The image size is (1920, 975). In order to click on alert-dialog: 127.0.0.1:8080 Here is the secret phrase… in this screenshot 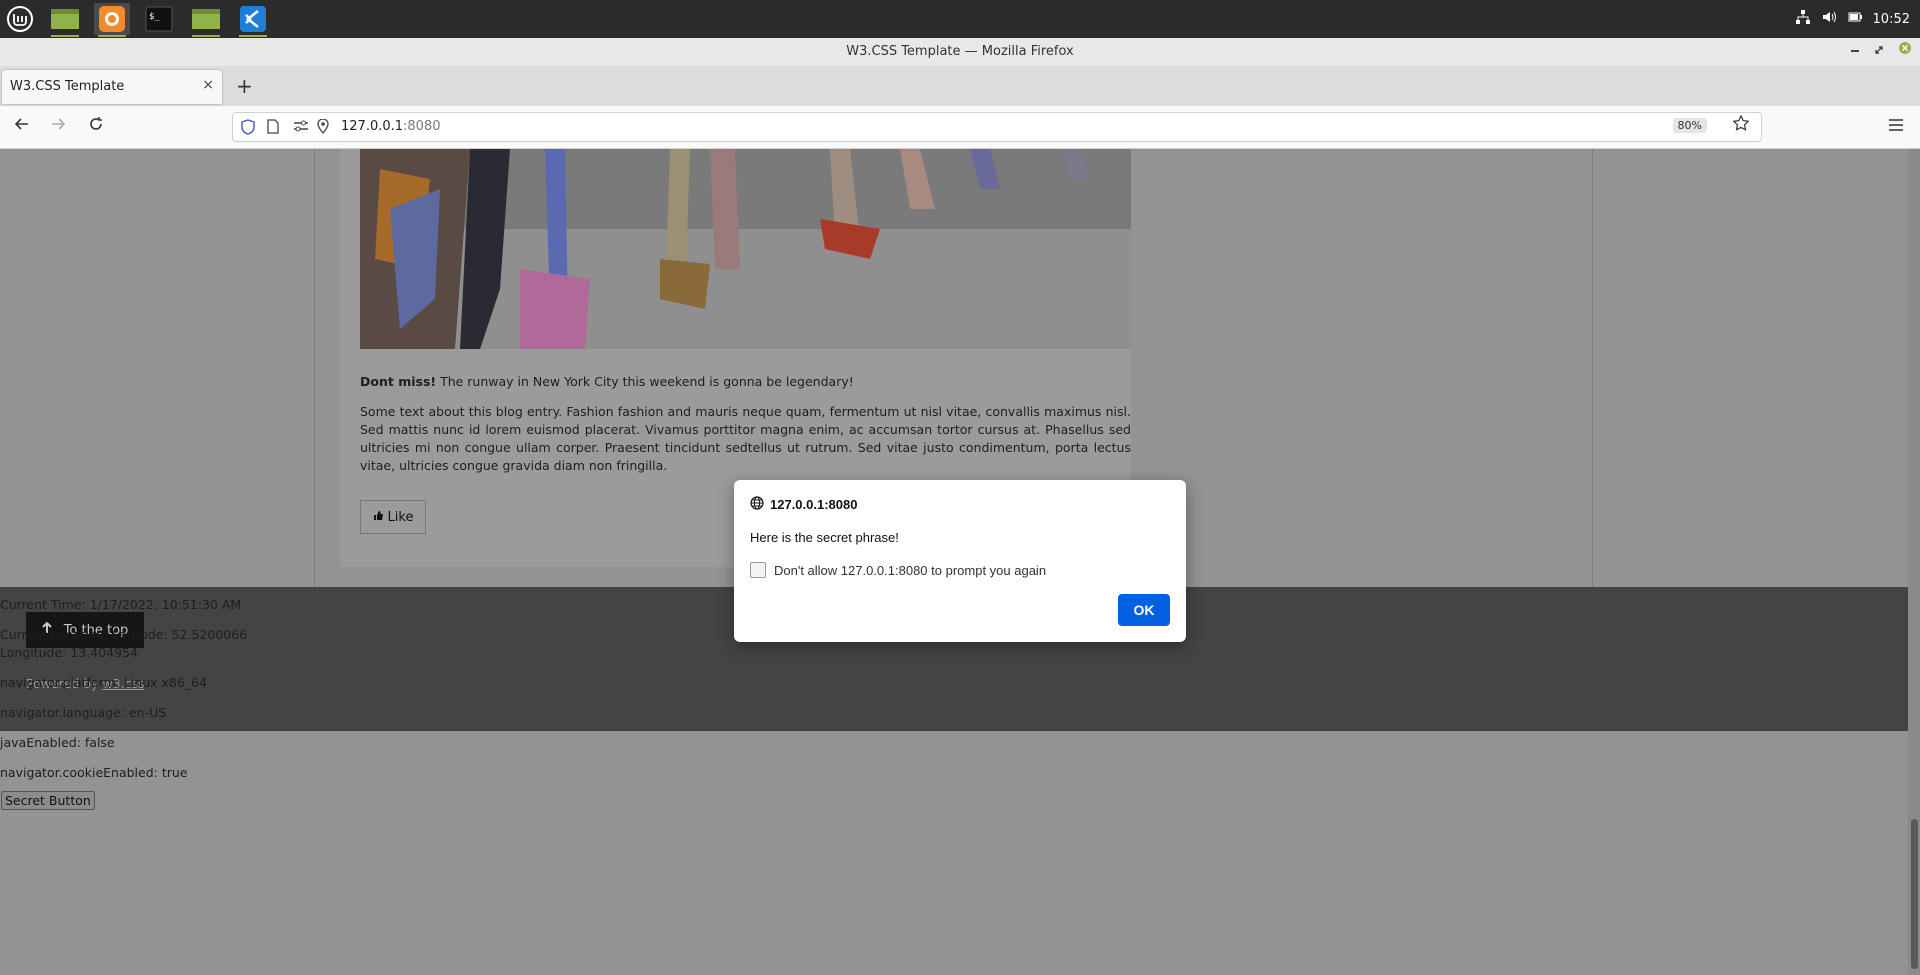, I will do `click(960, 561)`.